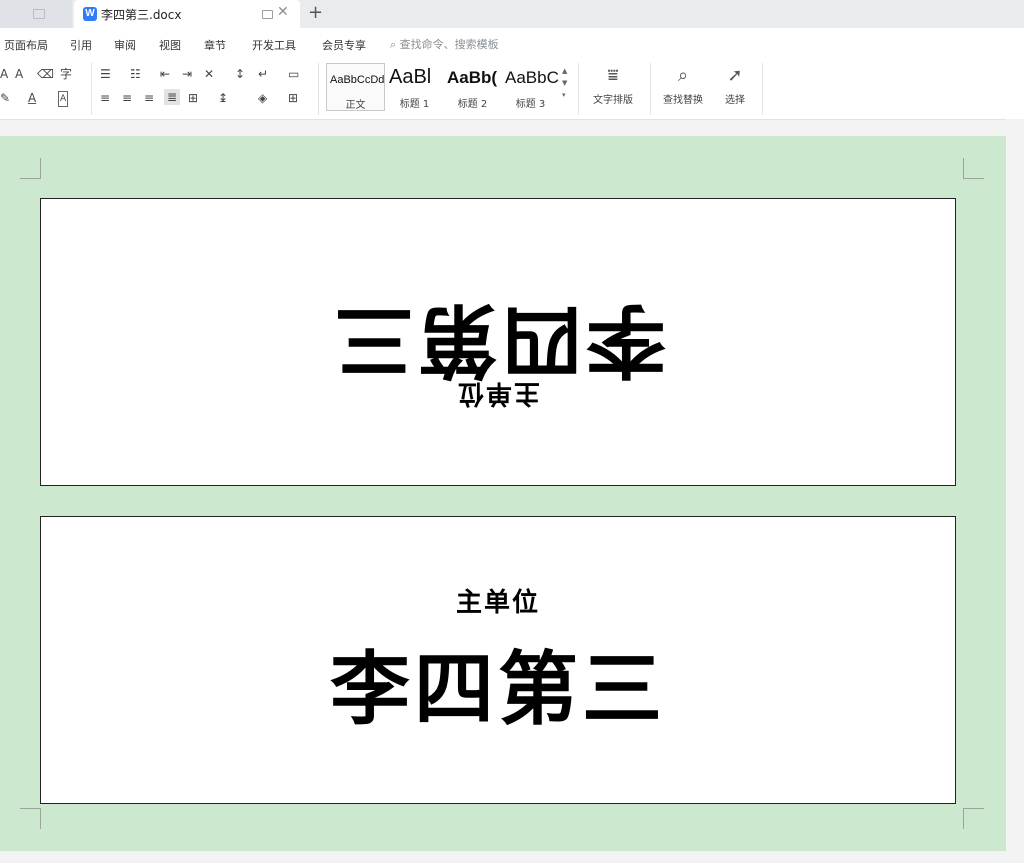 The width and height of the screenshot is (1024, 863). Describe the element at coordinates (223, 98) in the screenshot. I see `line-spacing-icon: ↨` at that location.